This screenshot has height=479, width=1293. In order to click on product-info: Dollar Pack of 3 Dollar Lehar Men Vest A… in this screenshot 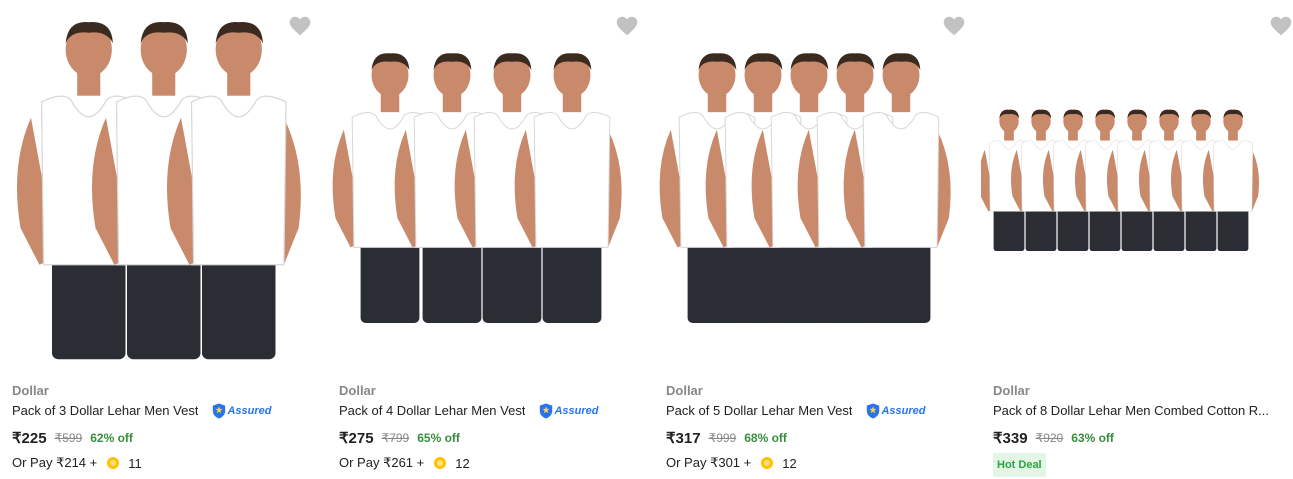, I will do `click(162, 428)`.